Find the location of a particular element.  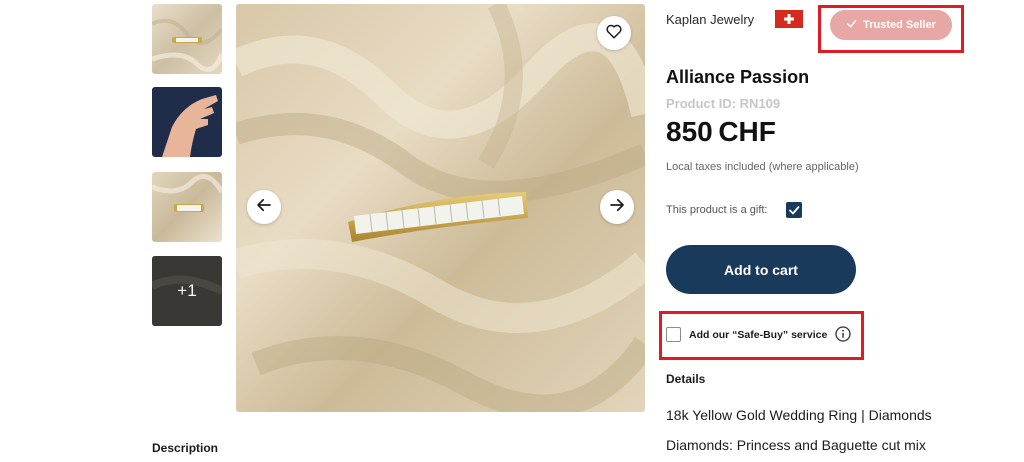

gift-checkbox is located at coordinates (794, 210).